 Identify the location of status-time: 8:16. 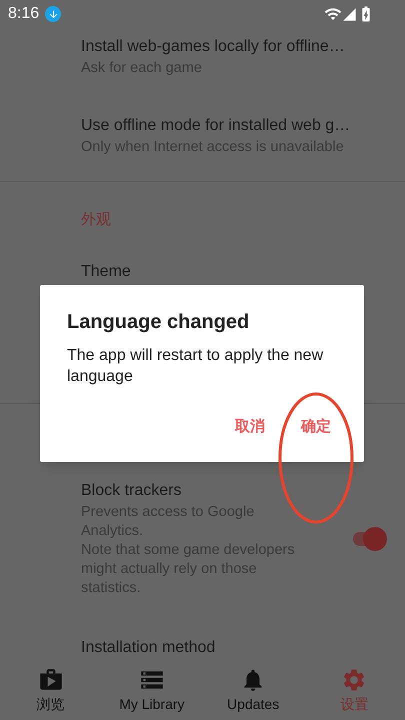
(24, 14).